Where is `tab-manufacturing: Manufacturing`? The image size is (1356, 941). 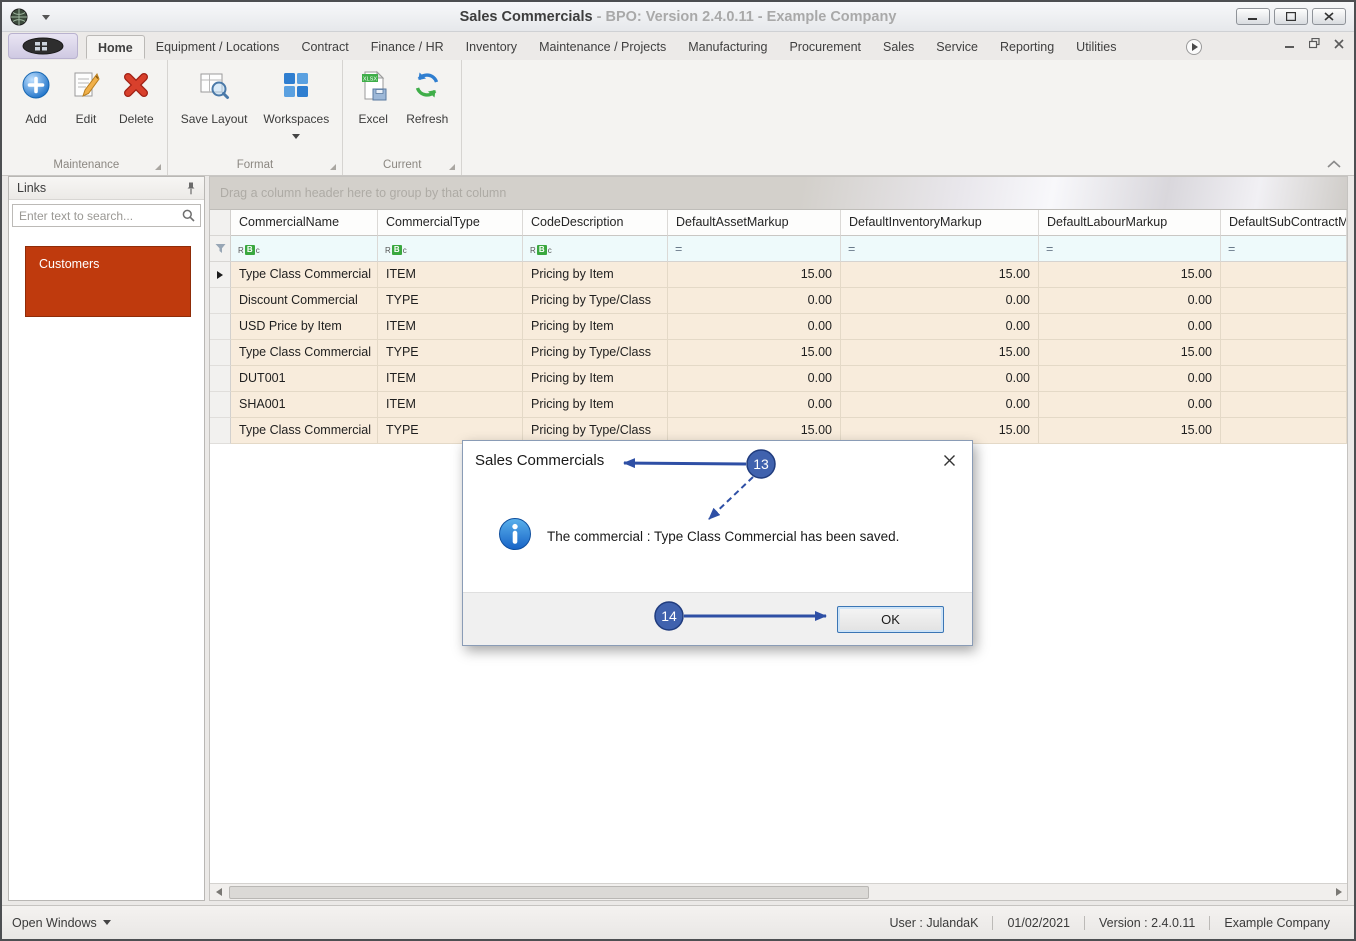
tab-manufacturing: Manufacturing is located at coordinates (727, 47).